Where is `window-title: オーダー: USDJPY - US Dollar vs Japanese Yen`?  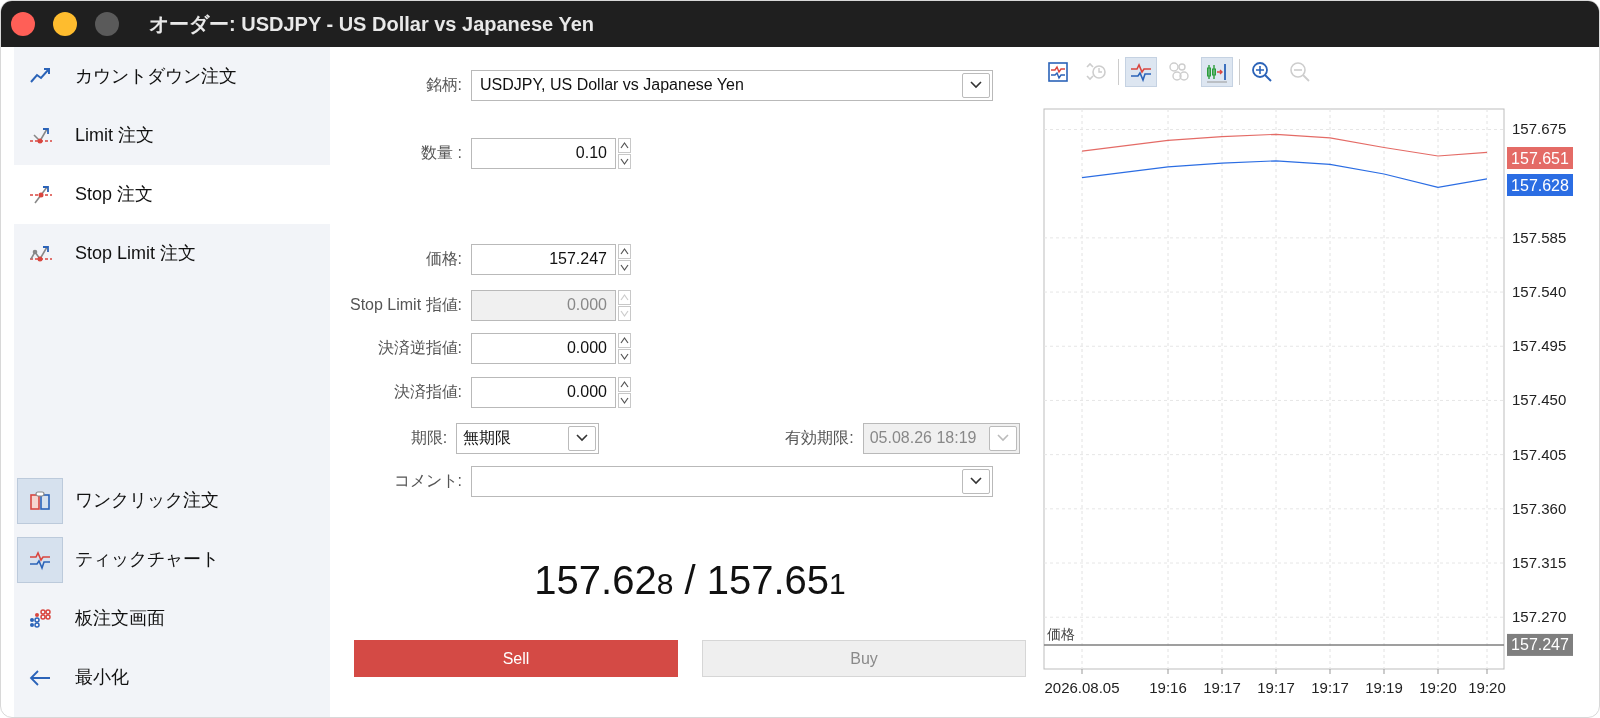
window-title: オーダー: USDJPY - US Dollar vs Japanese Yen is located at coordinates (371, 24).